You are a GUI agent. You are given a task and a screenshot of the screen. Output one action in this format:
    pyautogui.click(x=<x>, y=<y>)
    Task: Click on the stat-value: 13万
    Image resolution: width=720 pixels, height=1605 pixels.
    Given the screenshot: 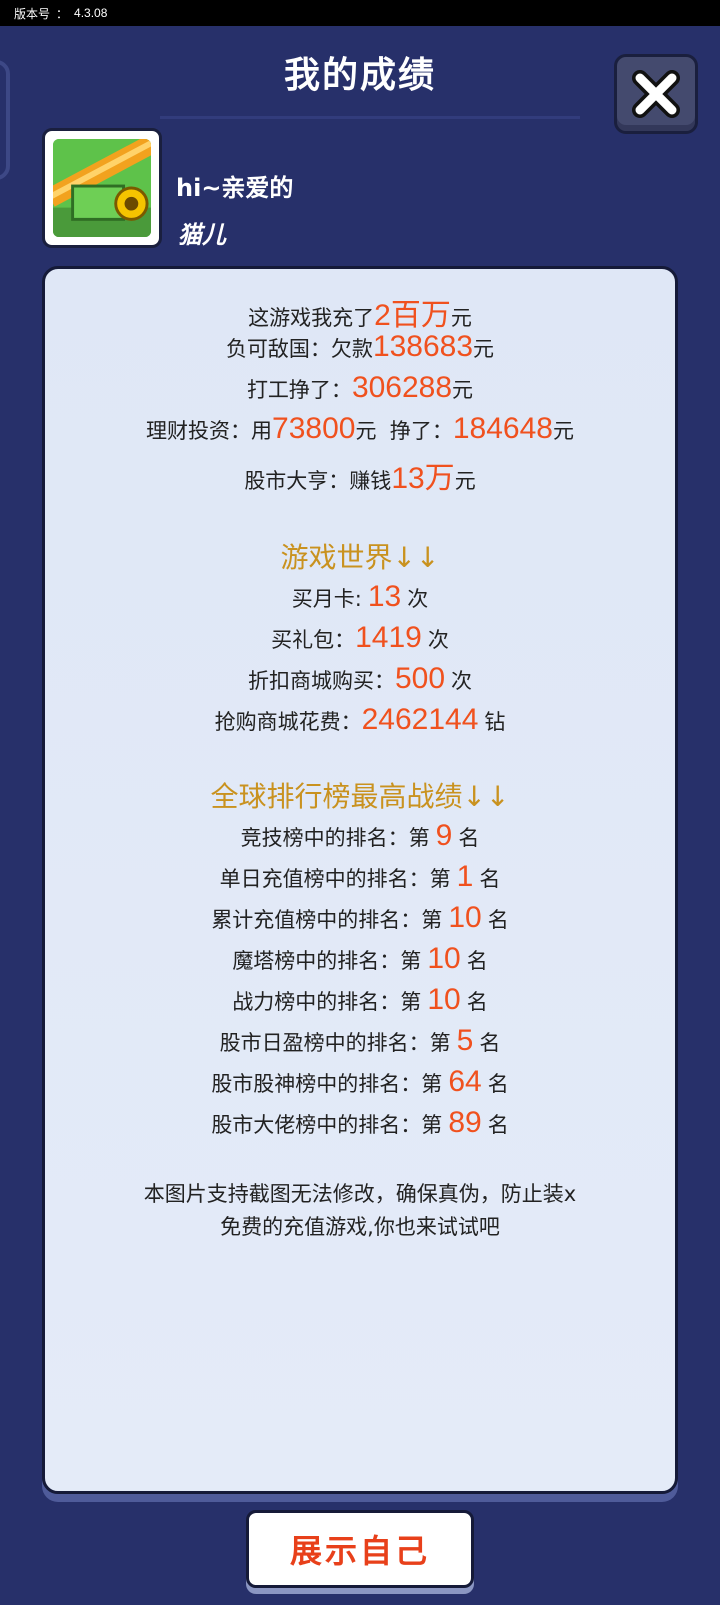 What is the action you would take?
    pyautogui.click(x=423, y=478)
    